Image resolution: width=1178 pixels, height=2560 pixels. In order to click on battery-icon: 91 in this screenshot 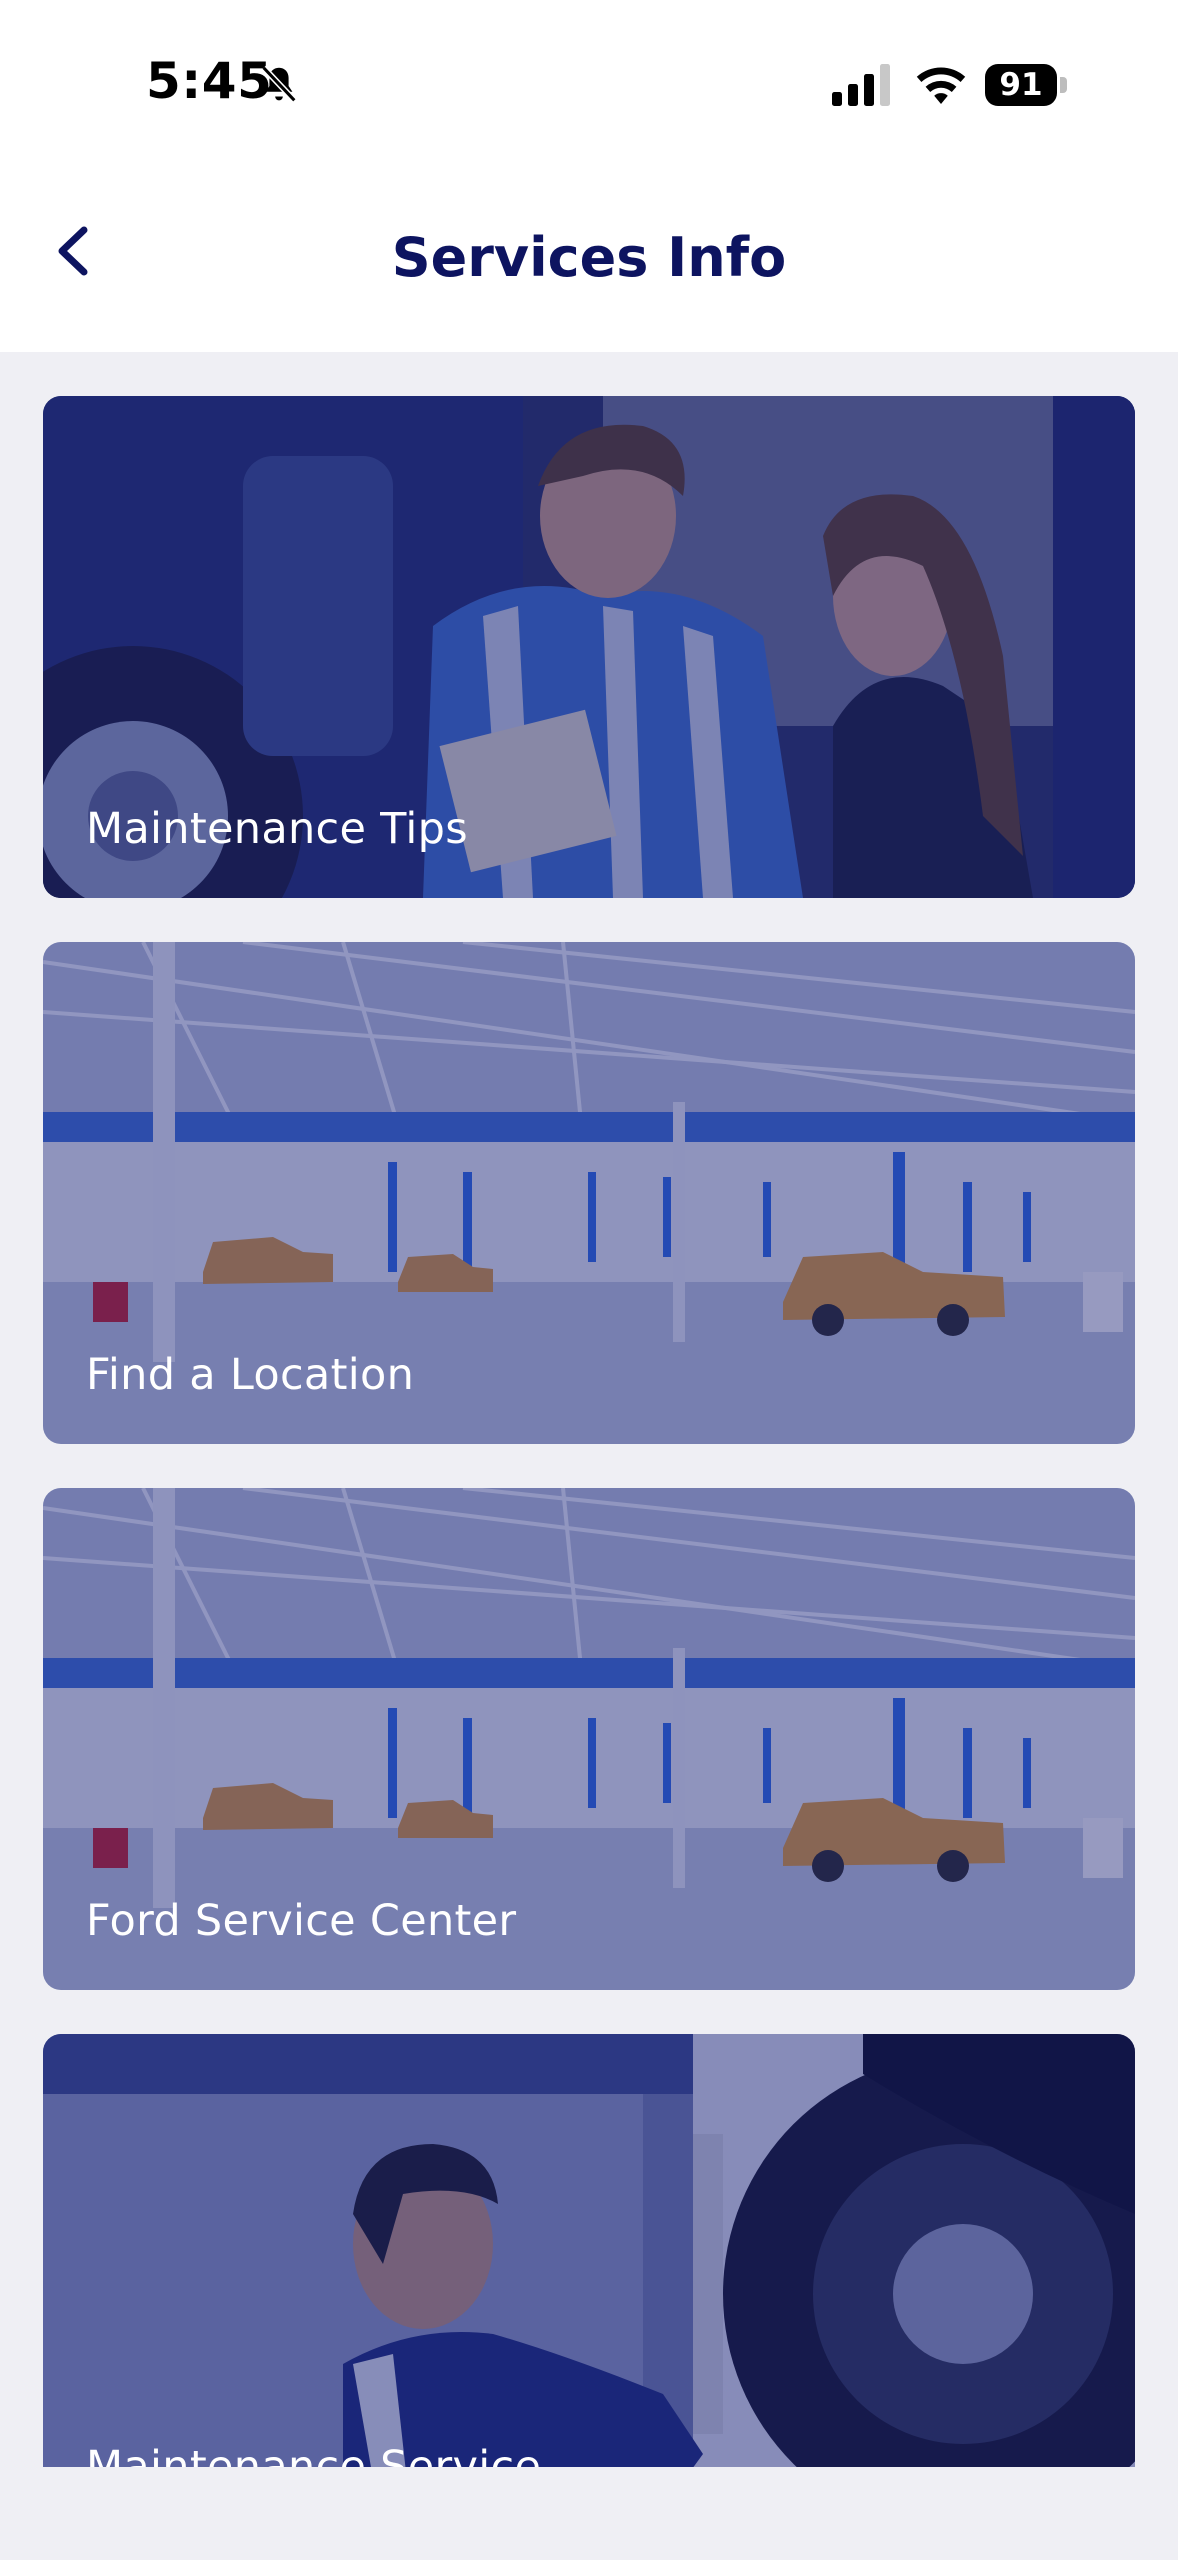, I will do `click(1027, 85)`.